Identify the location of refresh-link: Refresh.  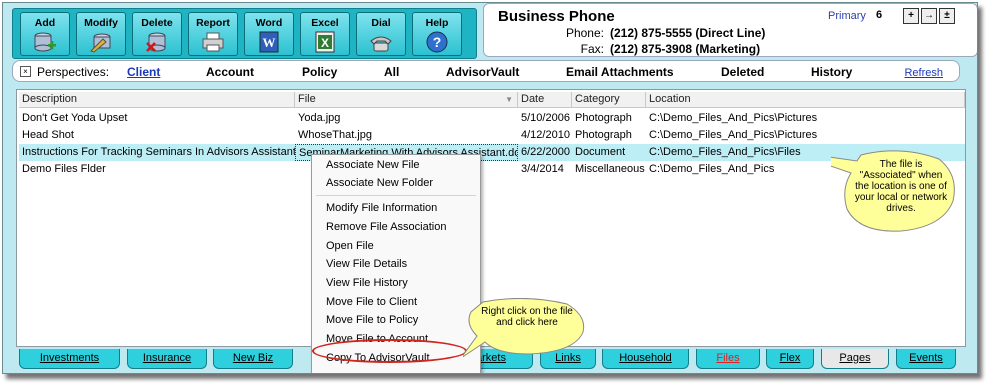
(923, 73).